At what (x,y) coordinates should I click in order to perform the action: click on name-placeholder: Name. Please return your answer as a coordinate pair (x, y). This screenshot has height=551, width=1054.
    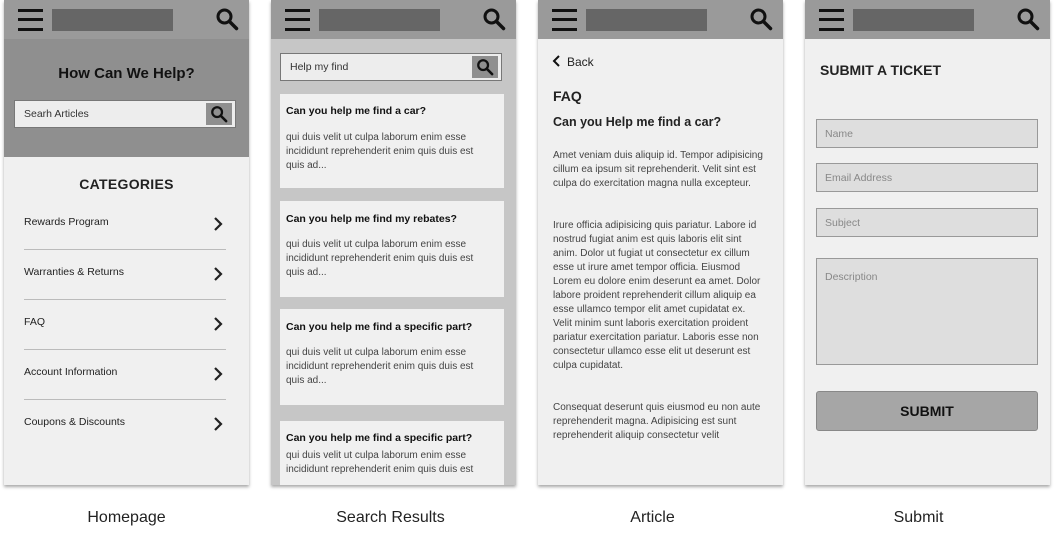
    Looking at the image, I should click on (839, 134).